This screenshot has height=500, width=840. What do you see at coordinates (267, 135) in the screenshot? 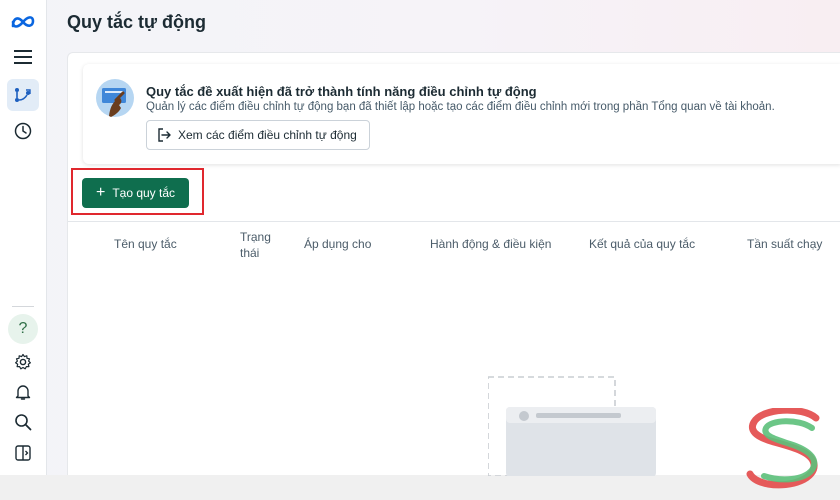
I see `view-automatic-adjustments-label: Xem các điểm điều chỉnh tự động` at bounding box center [267, 135].